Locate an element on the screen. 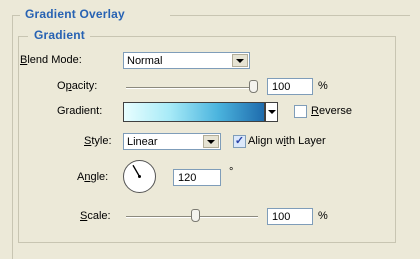 Image resolution: width=420 pixels, height=259 pixels. gradient-picker-arrow is located at coordinates (271, 112).